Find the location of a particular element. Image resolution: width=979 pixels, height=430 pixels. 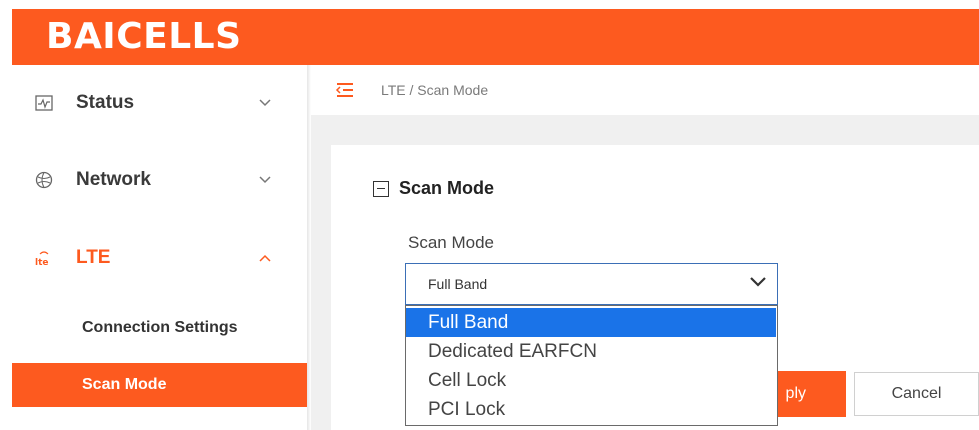

baicells-logo: BAICELLS is located at coordinates (144, 36).